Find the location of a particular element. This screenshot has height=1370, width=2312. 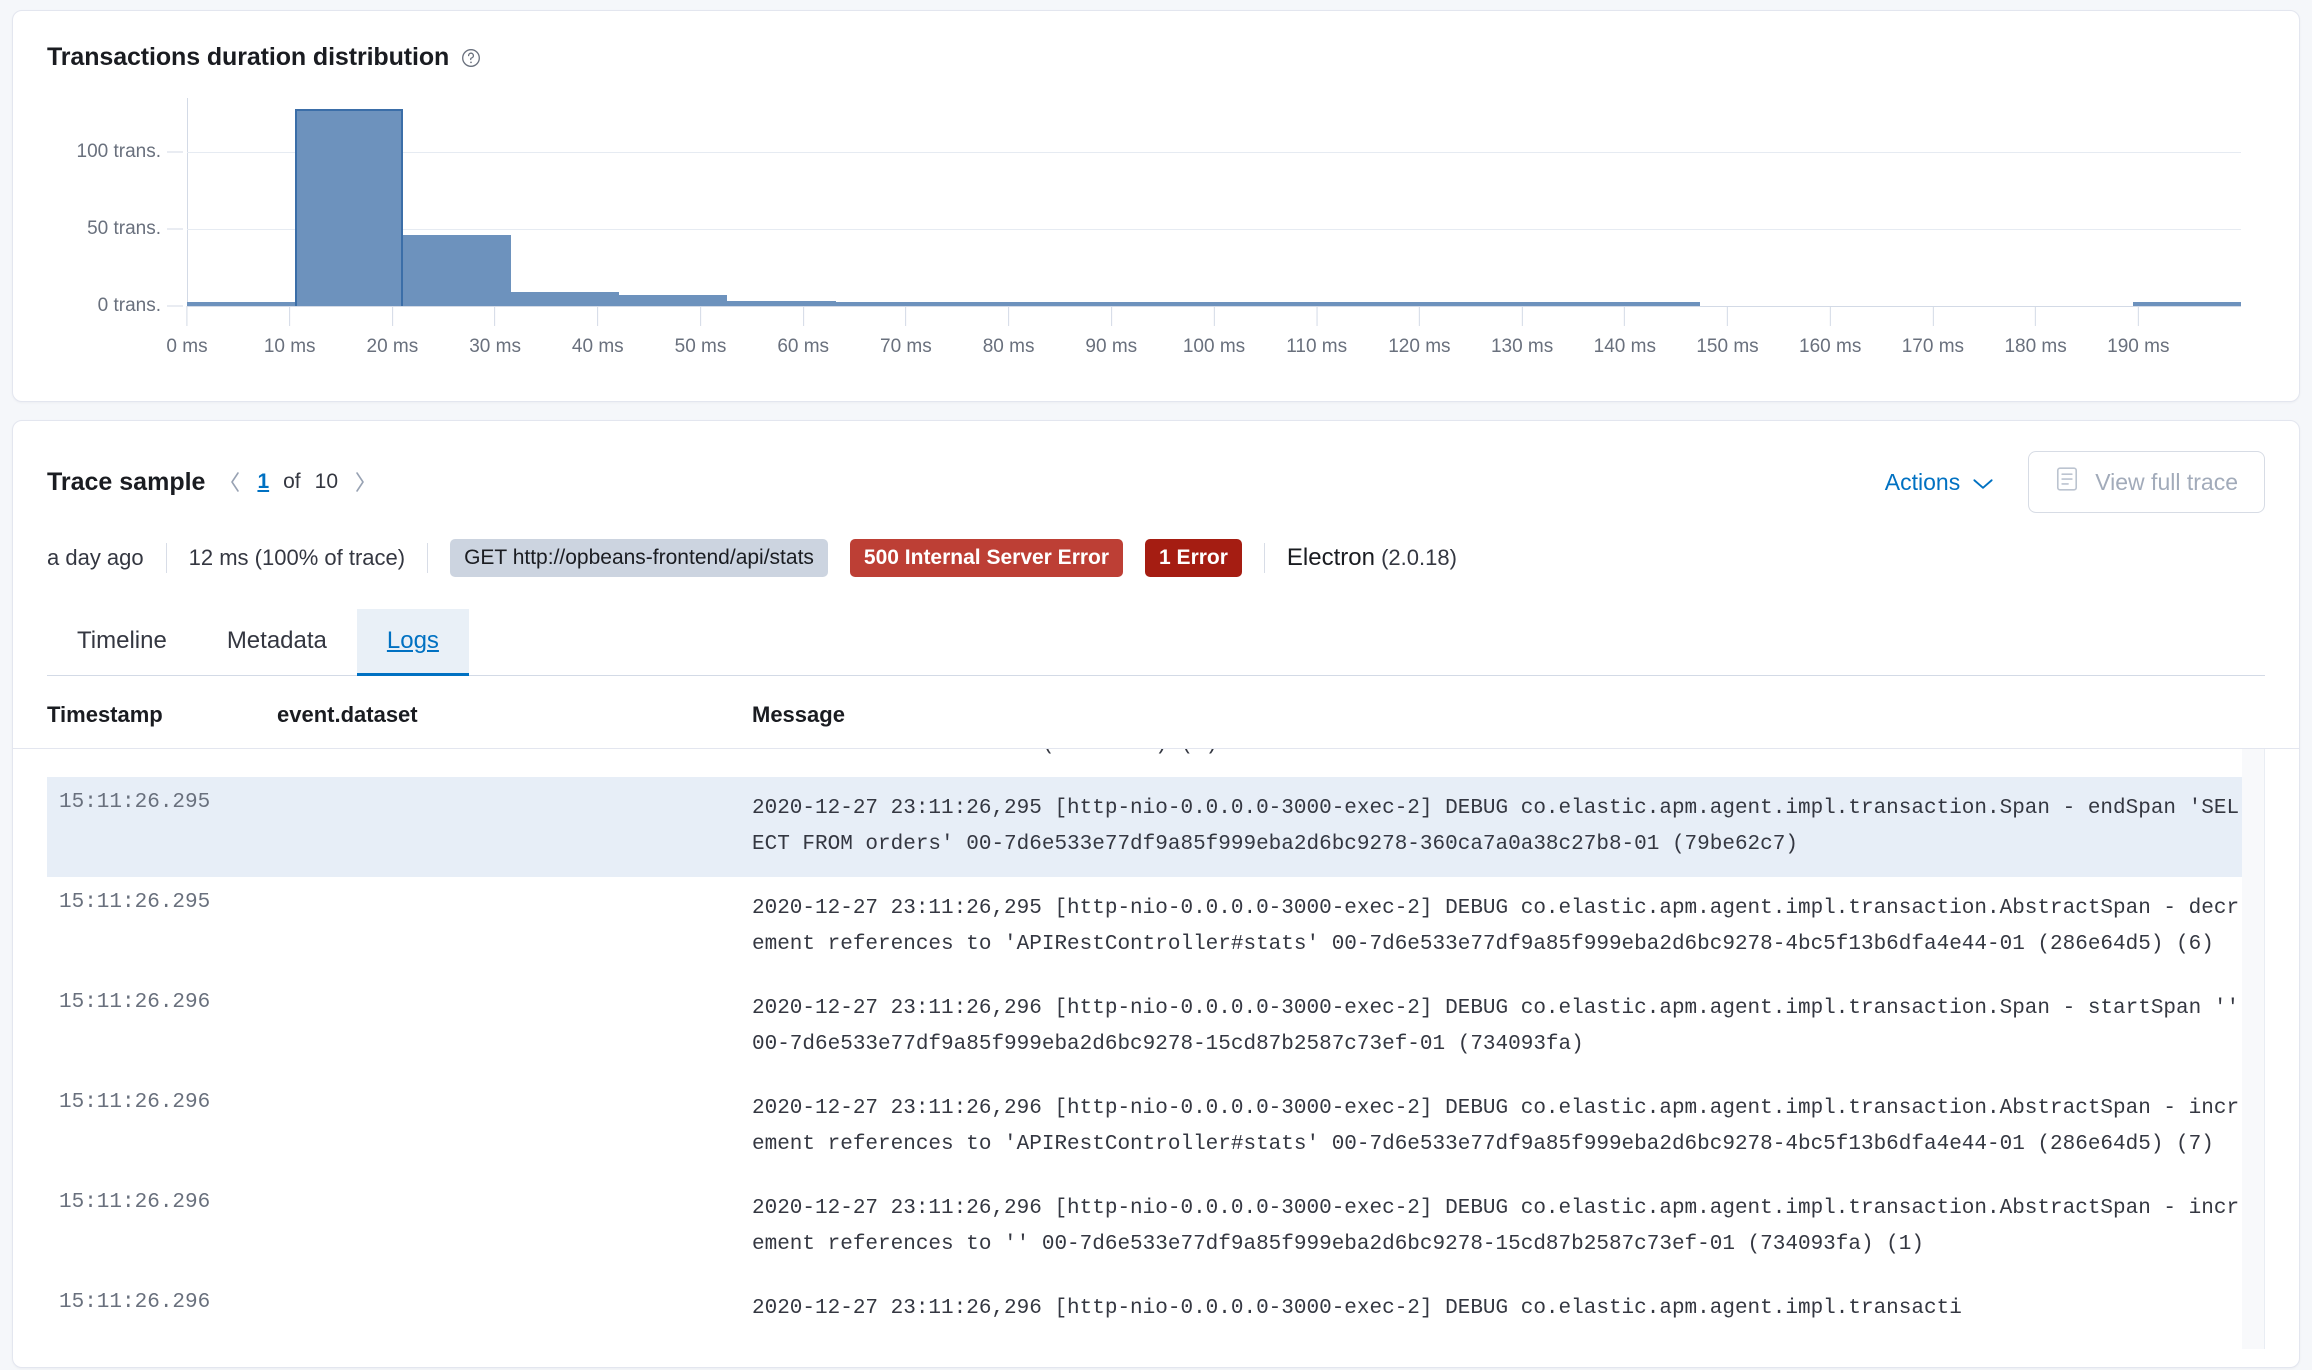

x-axis-tick: 30 ms is located at coordinates (495, 332).